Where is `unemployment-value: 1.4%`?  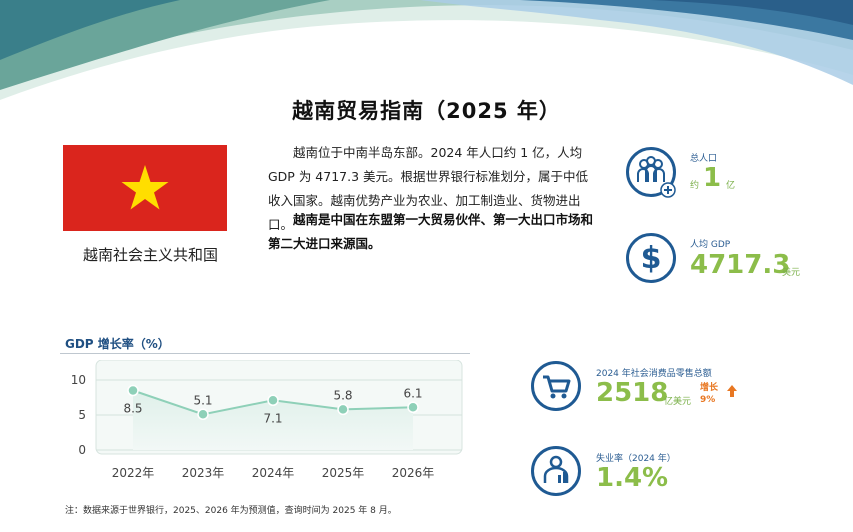
unemployment-value: 1.4% is located at coordinates (632, 478).